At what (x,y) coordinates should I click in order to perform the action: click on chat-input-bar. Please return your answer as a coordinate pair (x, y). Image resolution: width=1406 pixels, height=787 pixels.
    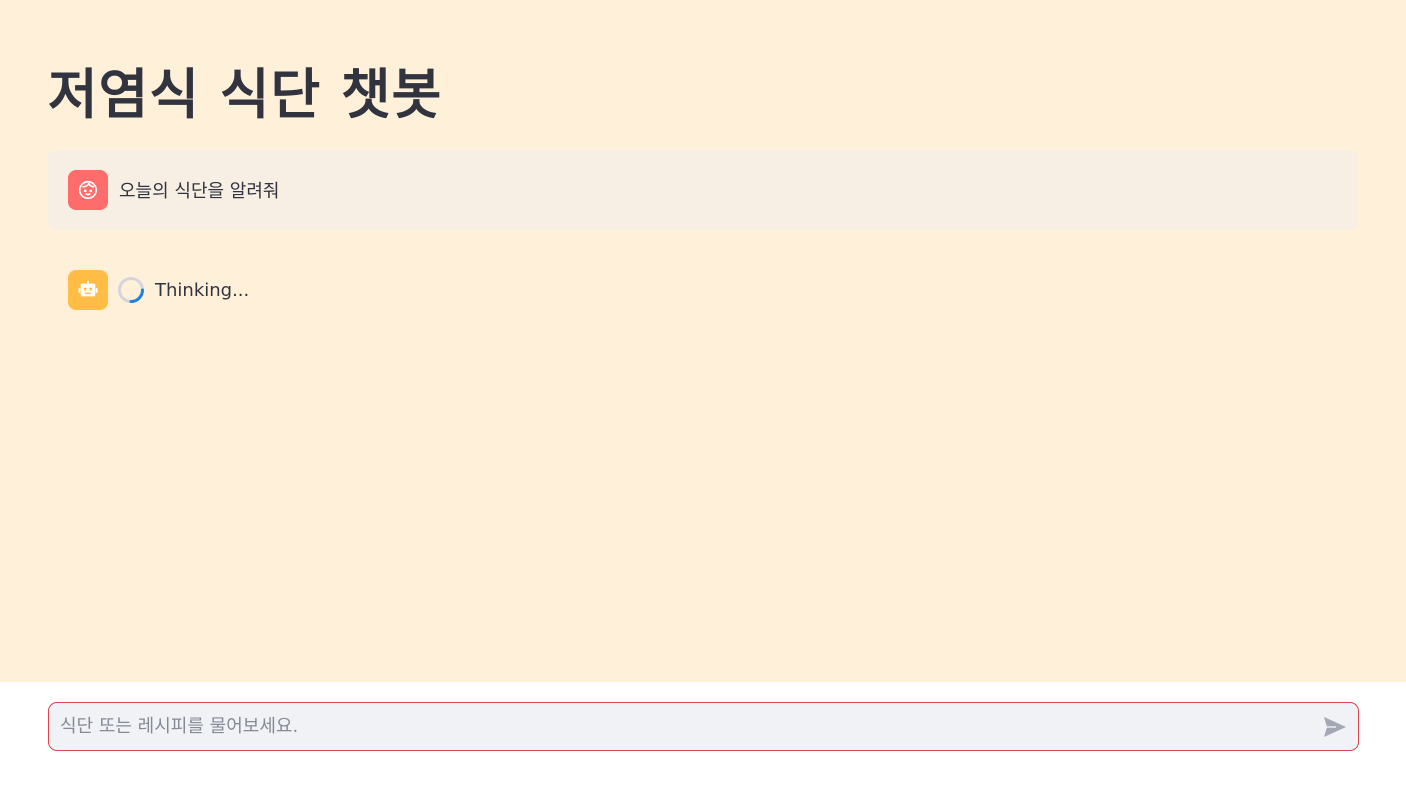
    Looking at the image, I should click on (703, 726).